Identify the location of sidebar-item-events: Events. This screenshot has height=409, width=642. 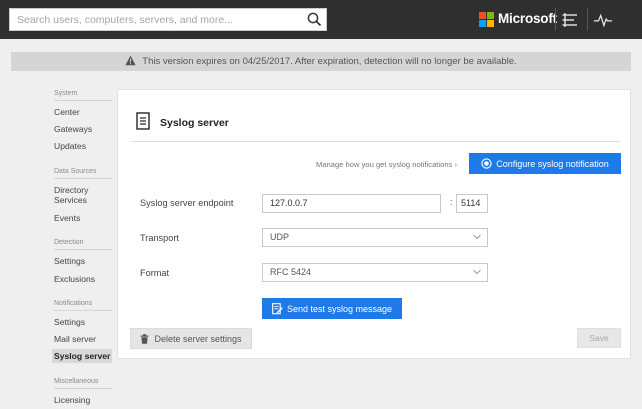
(67, 218).